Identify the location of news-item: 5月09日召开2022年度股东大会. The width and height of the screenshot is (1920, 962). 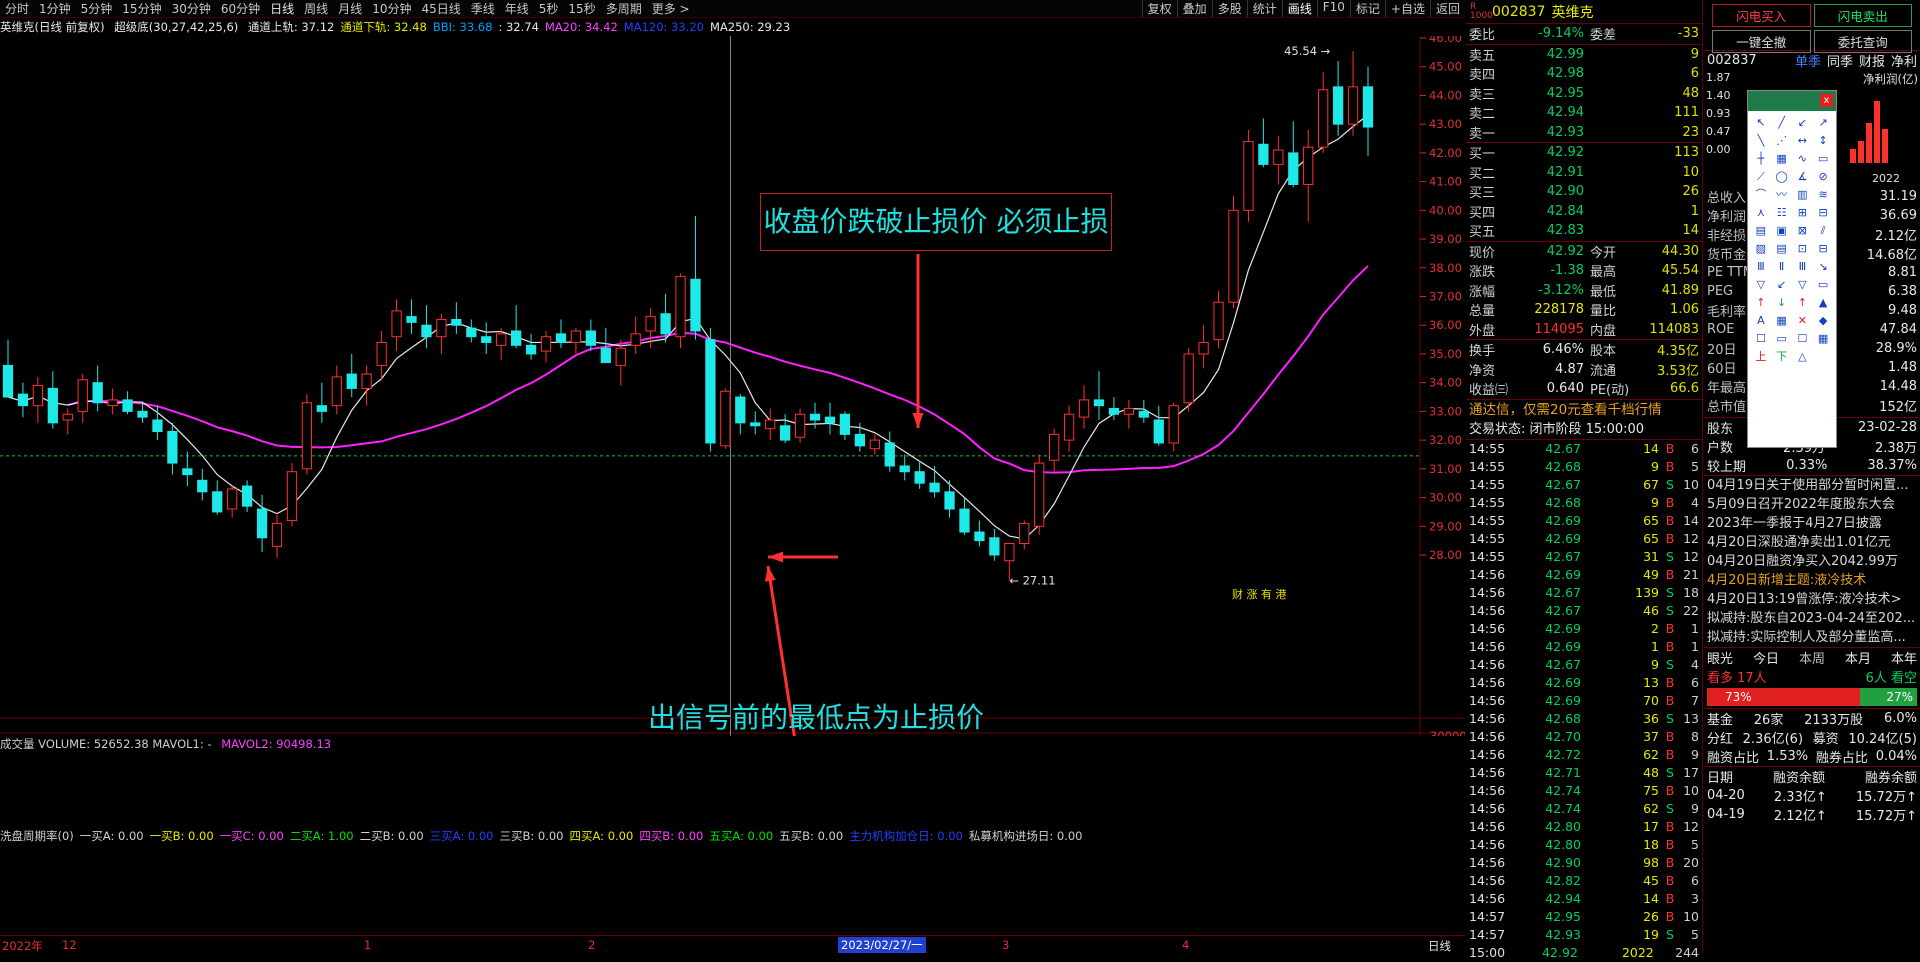
(1812, 504).